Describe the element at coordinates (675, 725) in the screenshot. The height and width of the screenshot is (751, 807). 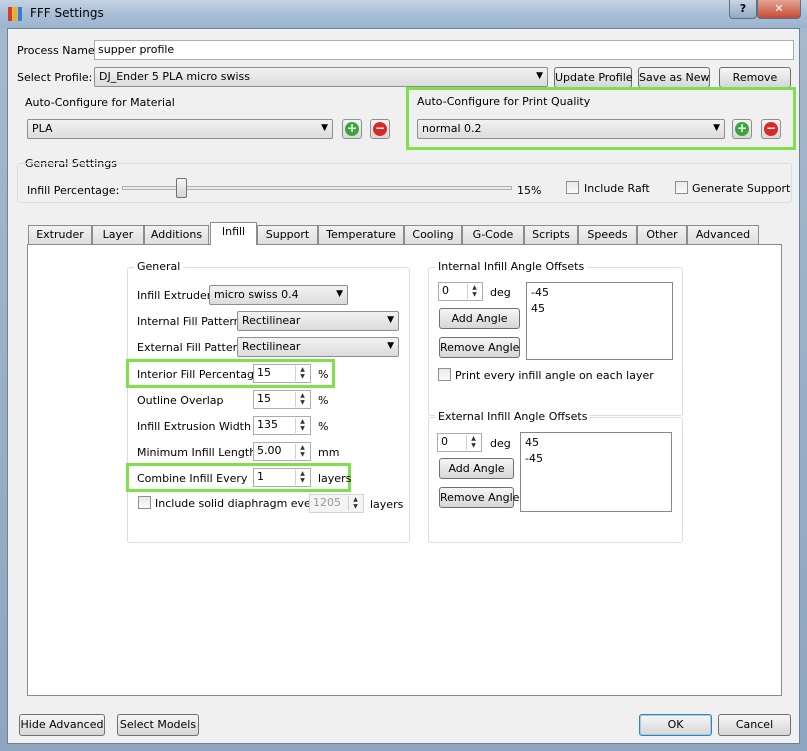
I see `ok-button: OK` at that location.